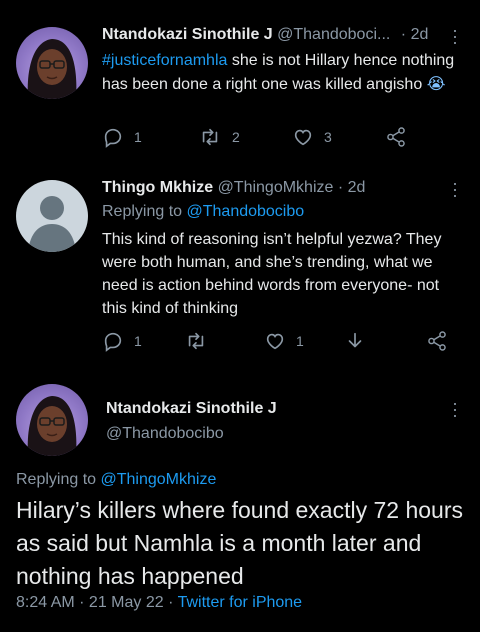  I want to click on like-count: 1, so click(300, 341).